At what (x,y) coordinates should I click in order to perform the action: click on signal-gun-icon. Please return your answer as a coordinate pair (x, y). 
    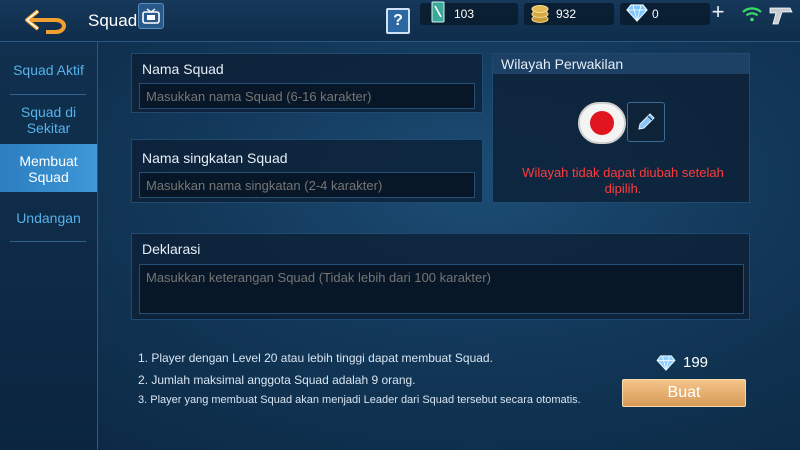
    Looking at the image, I should click on (781, 16).